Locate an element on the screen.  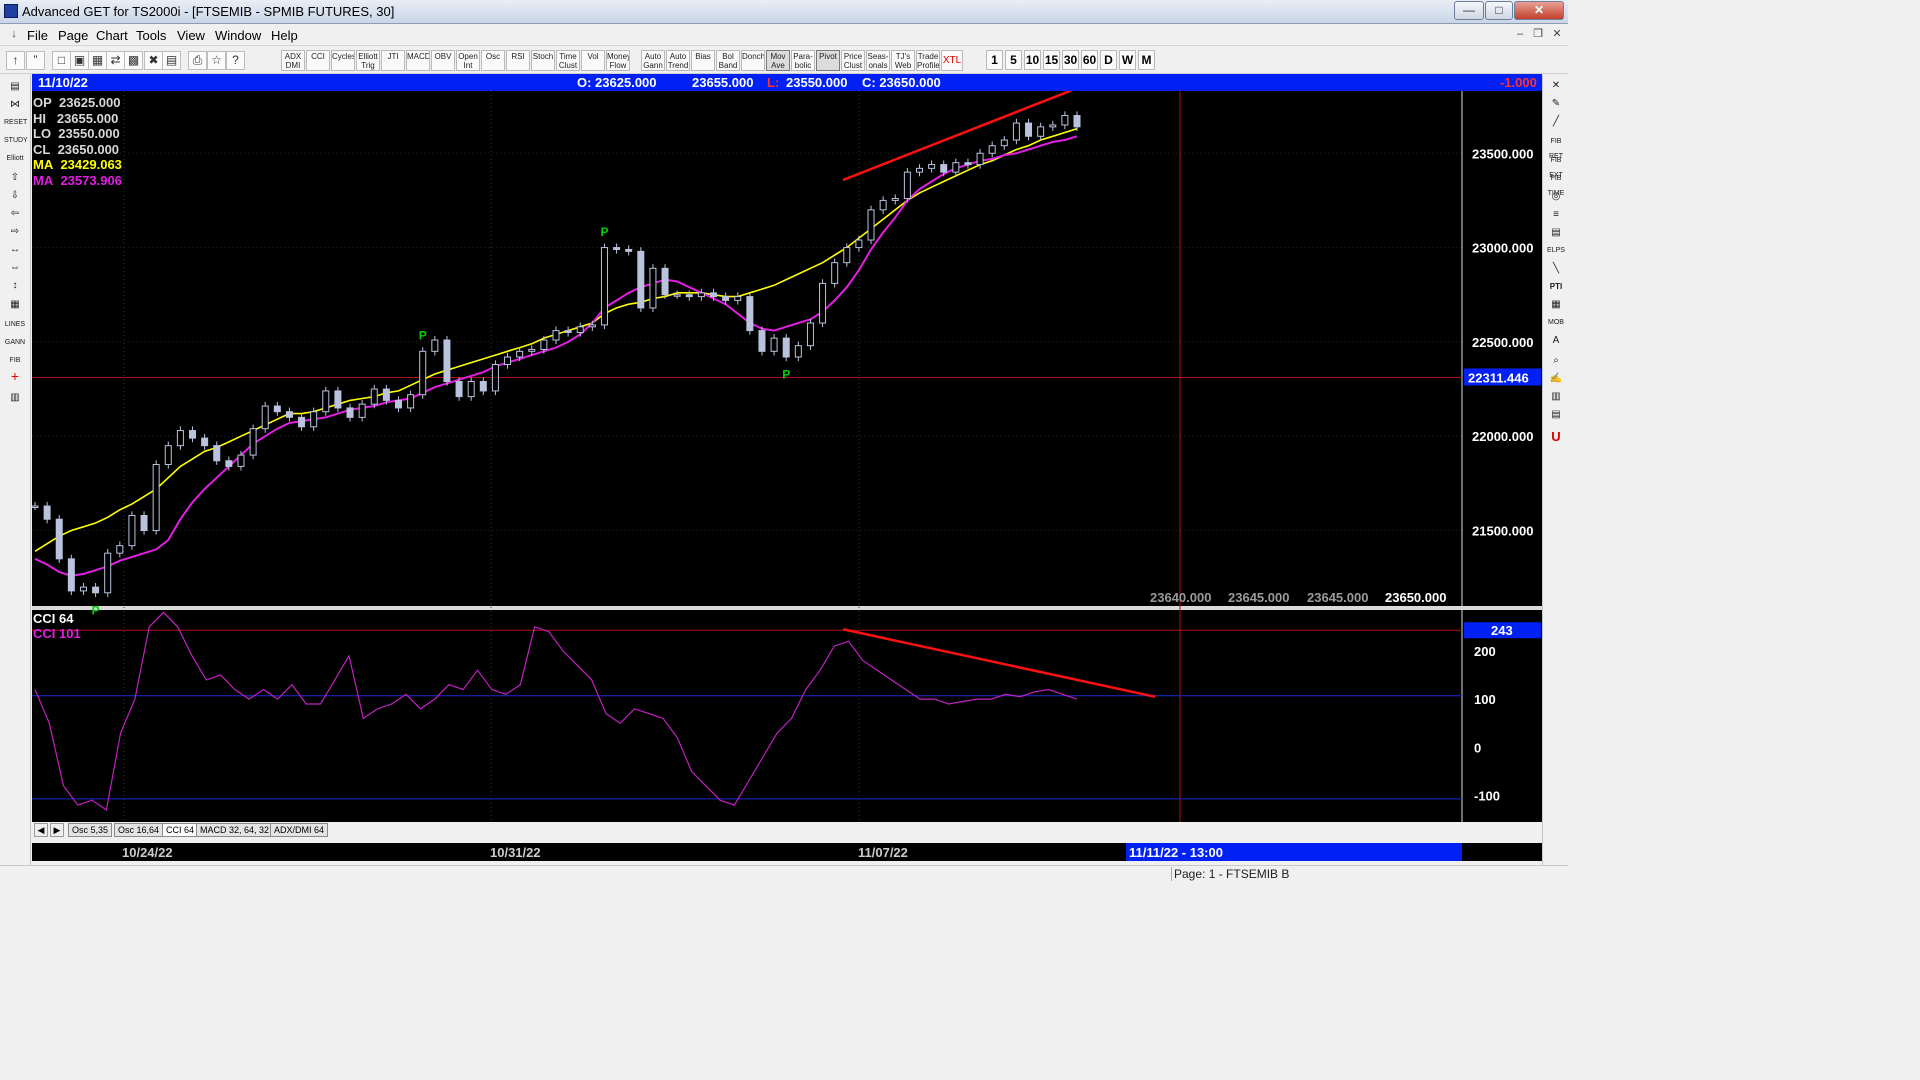
link-icon: ⇄ is located at coordinates (115, 60).